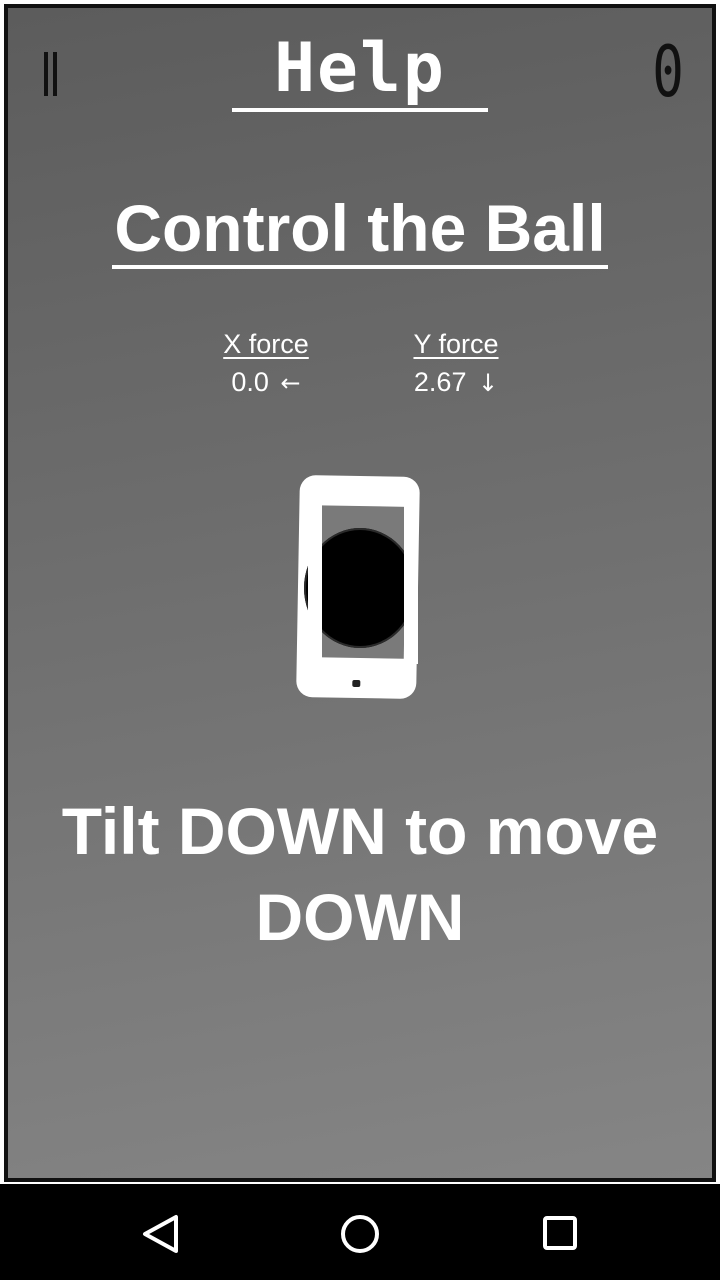 The height and width of the screenshot is (1280, 720). What do you see at coordinates (360, 71) in the screenshot?
I see `page-title: Help` at bounding box center [360, 71].